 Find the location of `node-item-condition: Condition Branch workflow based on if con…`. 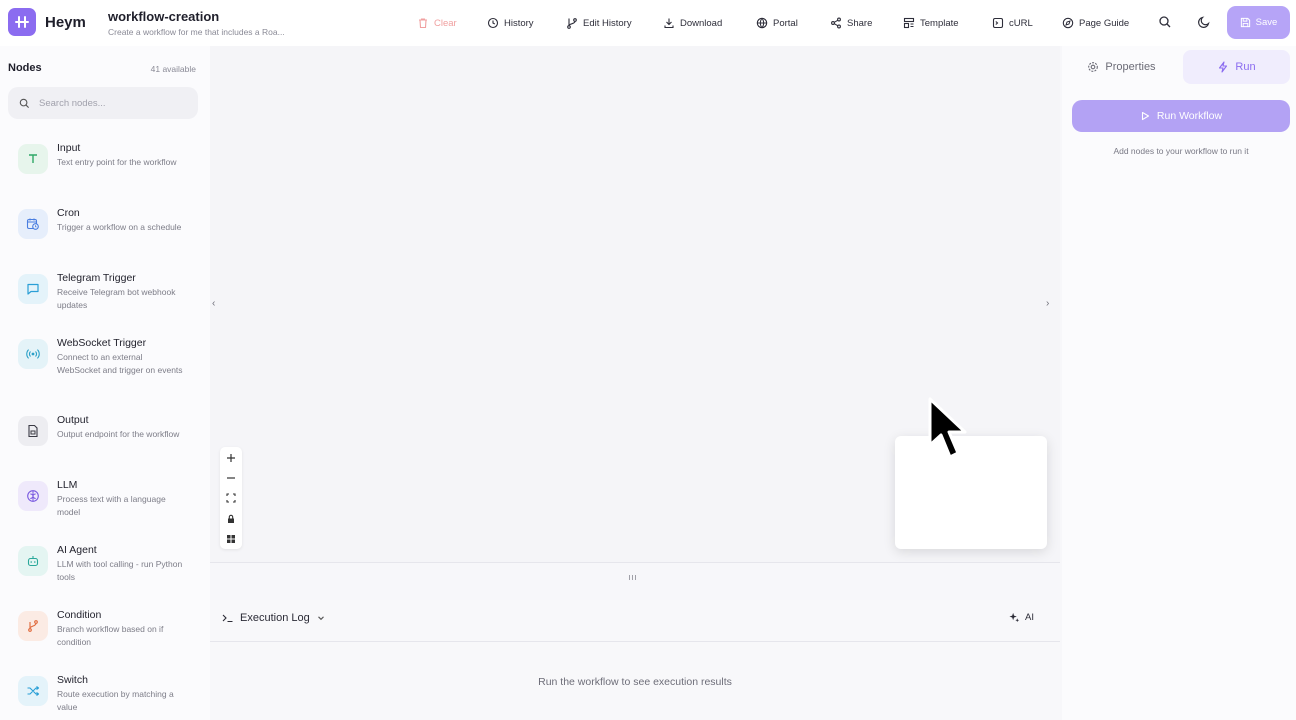

node-item-condition: Condition Branch workflow based on if con… is located at coordinates (107, 639).